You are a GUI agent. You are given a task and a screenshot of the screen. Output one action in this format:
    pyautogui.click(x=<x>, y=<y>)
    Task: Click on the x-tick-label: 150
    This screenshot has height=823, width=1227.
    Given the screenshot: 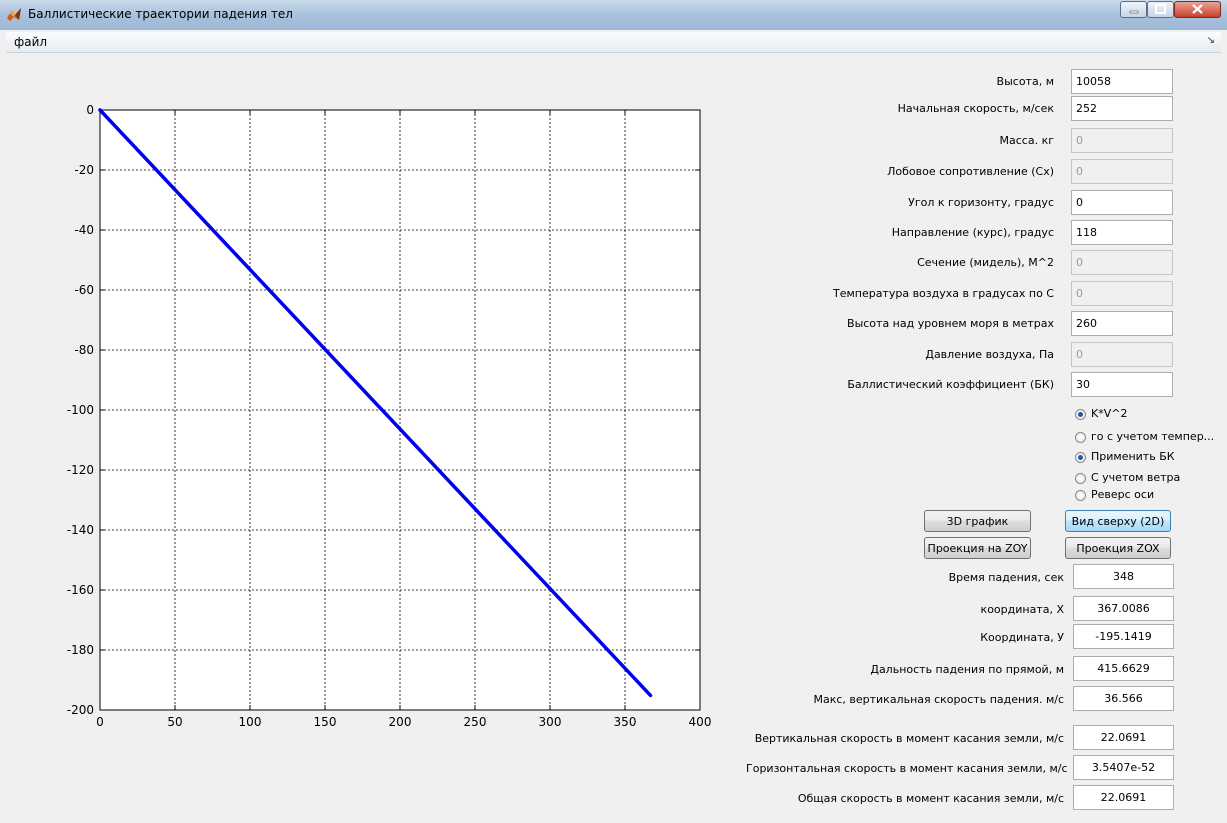 What is the action you would take?
    pyautogui.click(x=325, y=722)
    